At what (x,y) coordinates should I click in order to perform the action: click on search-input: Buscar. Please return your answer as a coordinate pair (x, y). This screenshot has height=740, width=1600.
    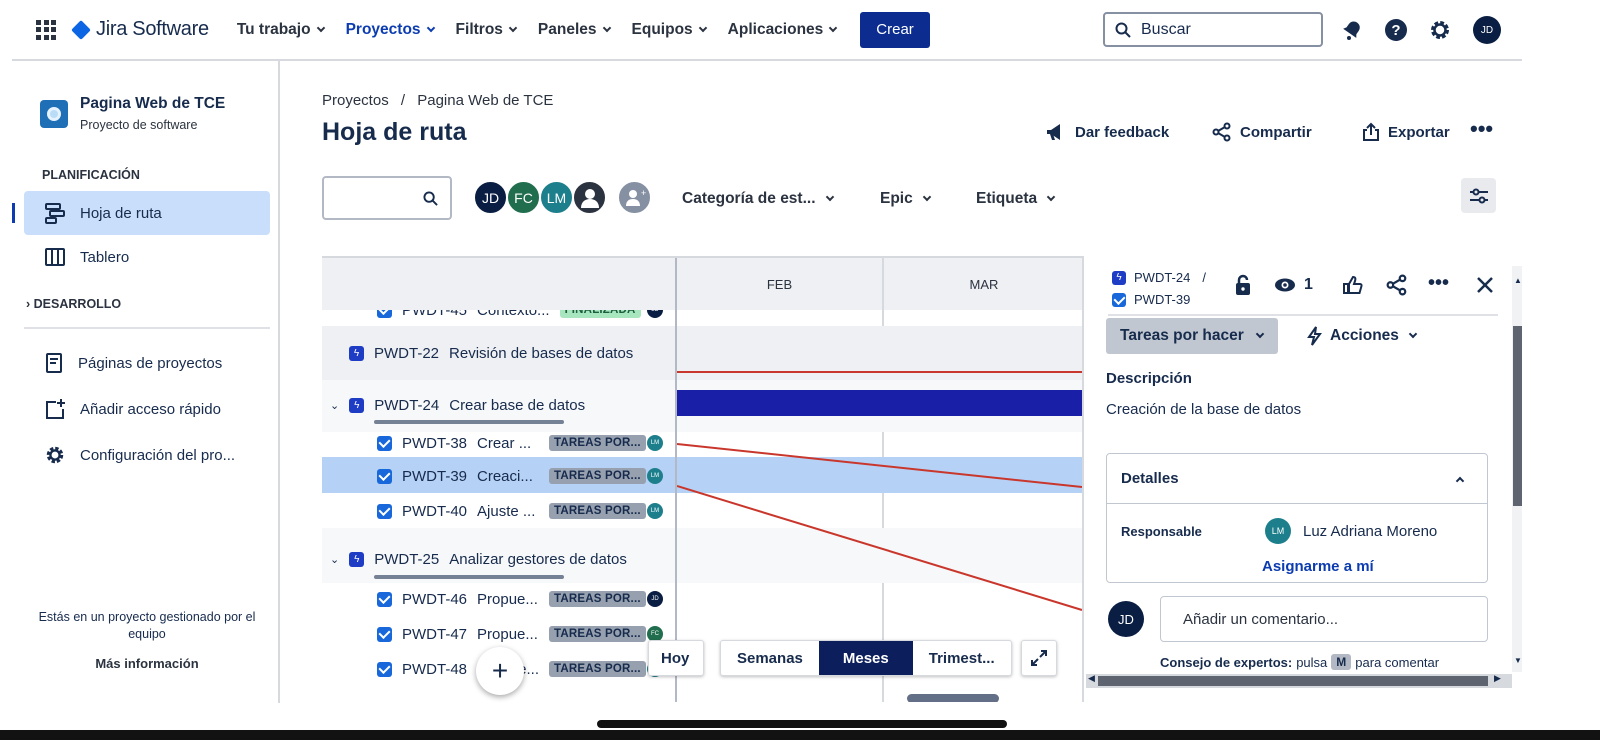
    Looking at the image, I should click on (1213, 29).